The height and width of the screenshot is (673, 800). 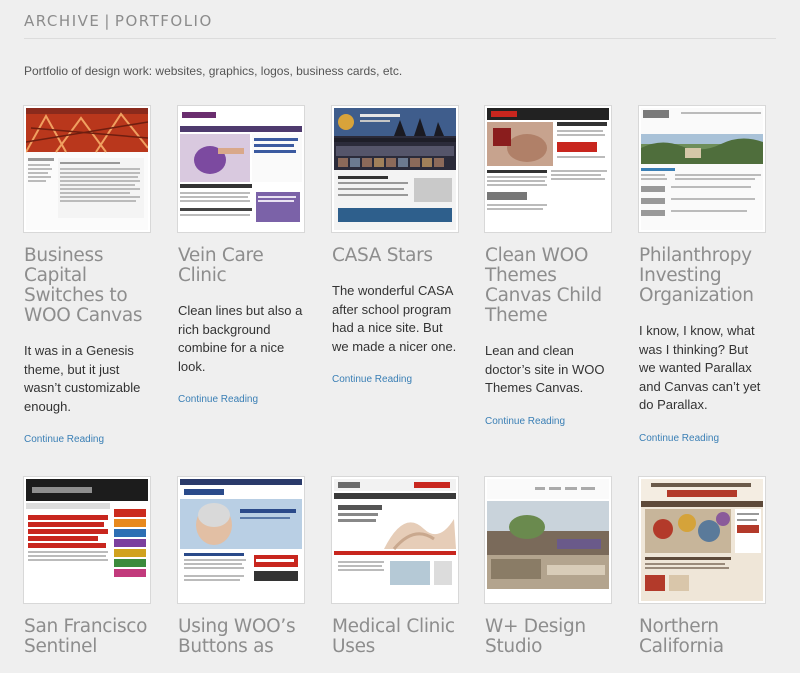 I want to click on portfolio-item-title: Medical Clinic Uses, so click(x=396, y=637).